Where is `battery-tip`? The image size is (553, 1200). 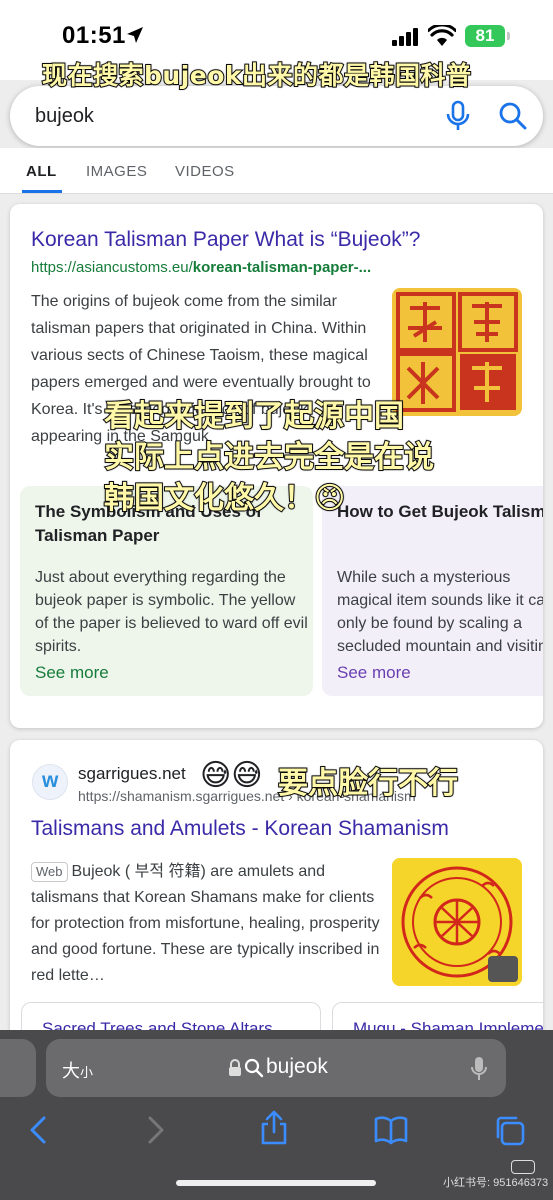 battery-tip is located at coordinates (508, 36).